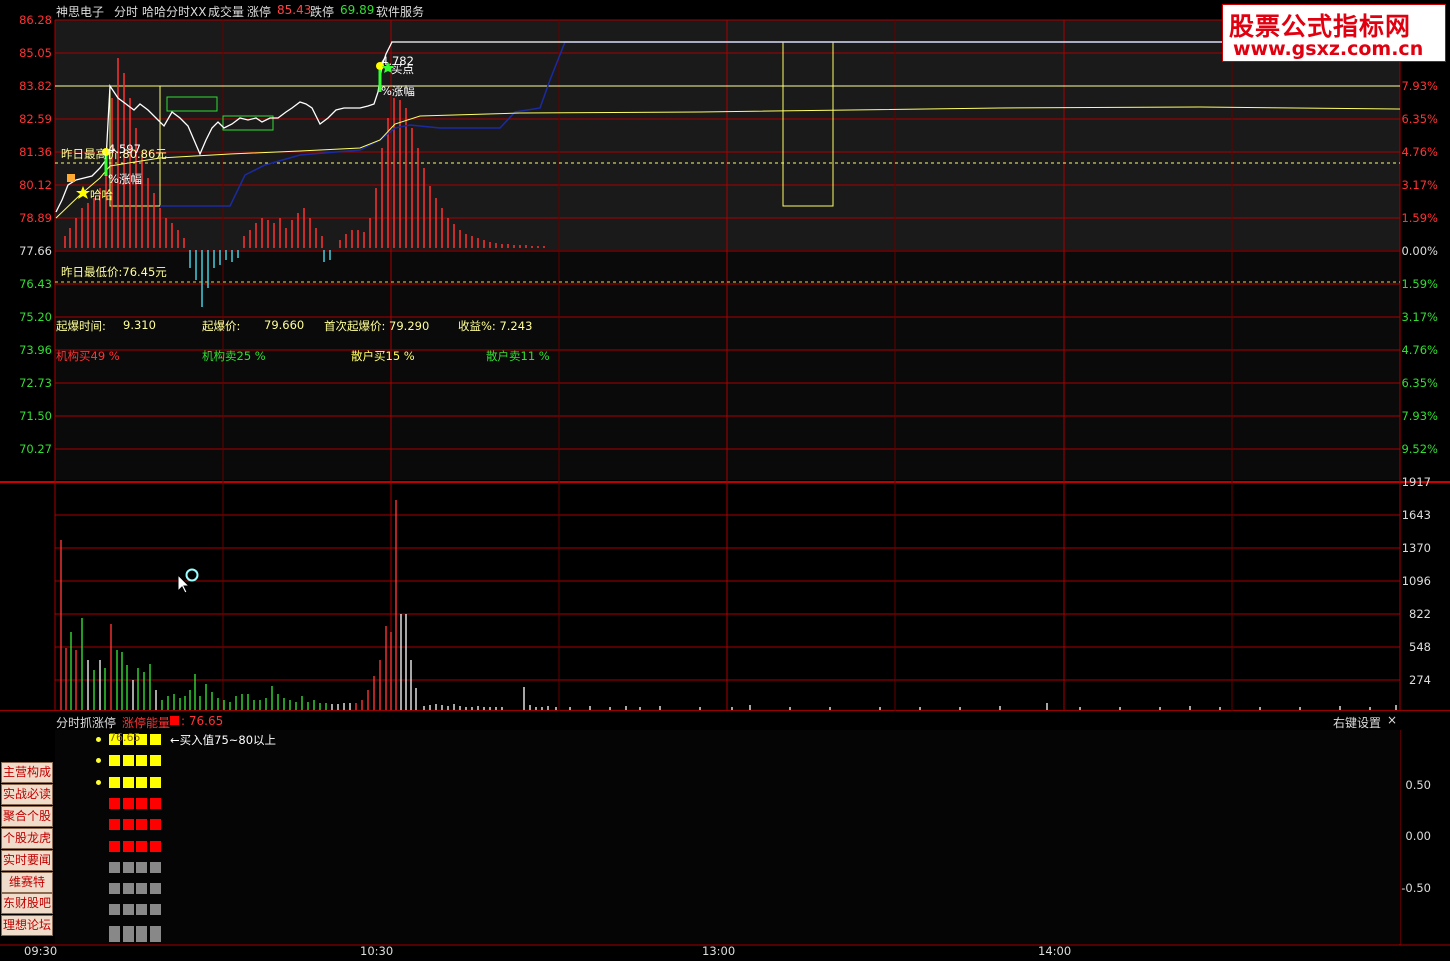  I want to click on sidebar-button: 聚合个股, so click(27, 816).